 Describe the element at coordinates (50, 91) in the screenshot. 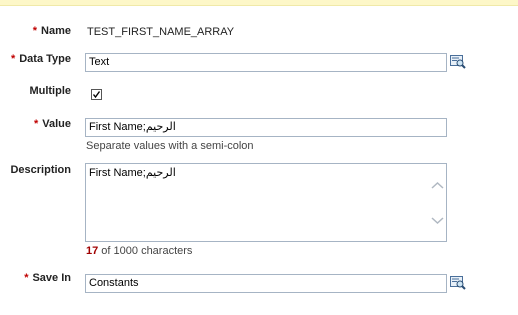

I see `multiple-label: Multiple` at that location.